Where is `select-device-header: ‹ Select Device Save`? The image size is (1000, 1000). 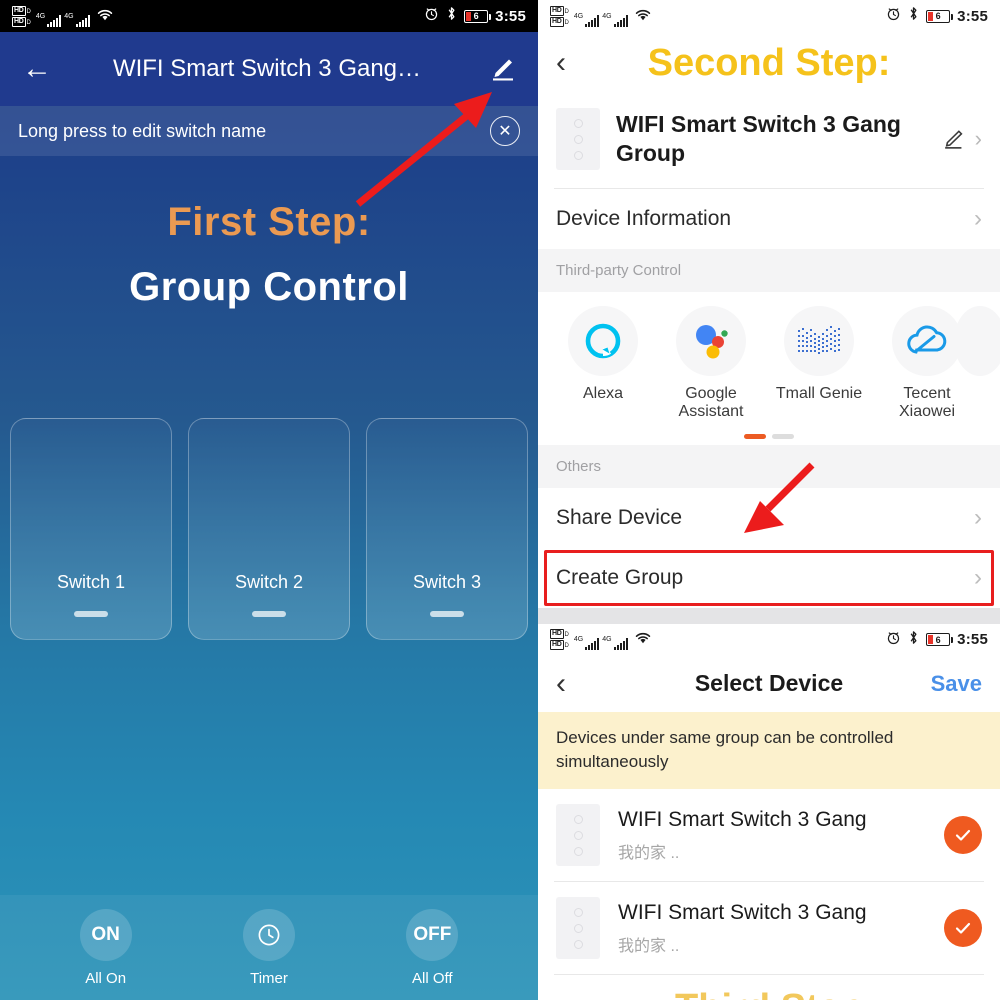 select-device-header: ‹ Select Device Save is located at coordinates (769, 683).